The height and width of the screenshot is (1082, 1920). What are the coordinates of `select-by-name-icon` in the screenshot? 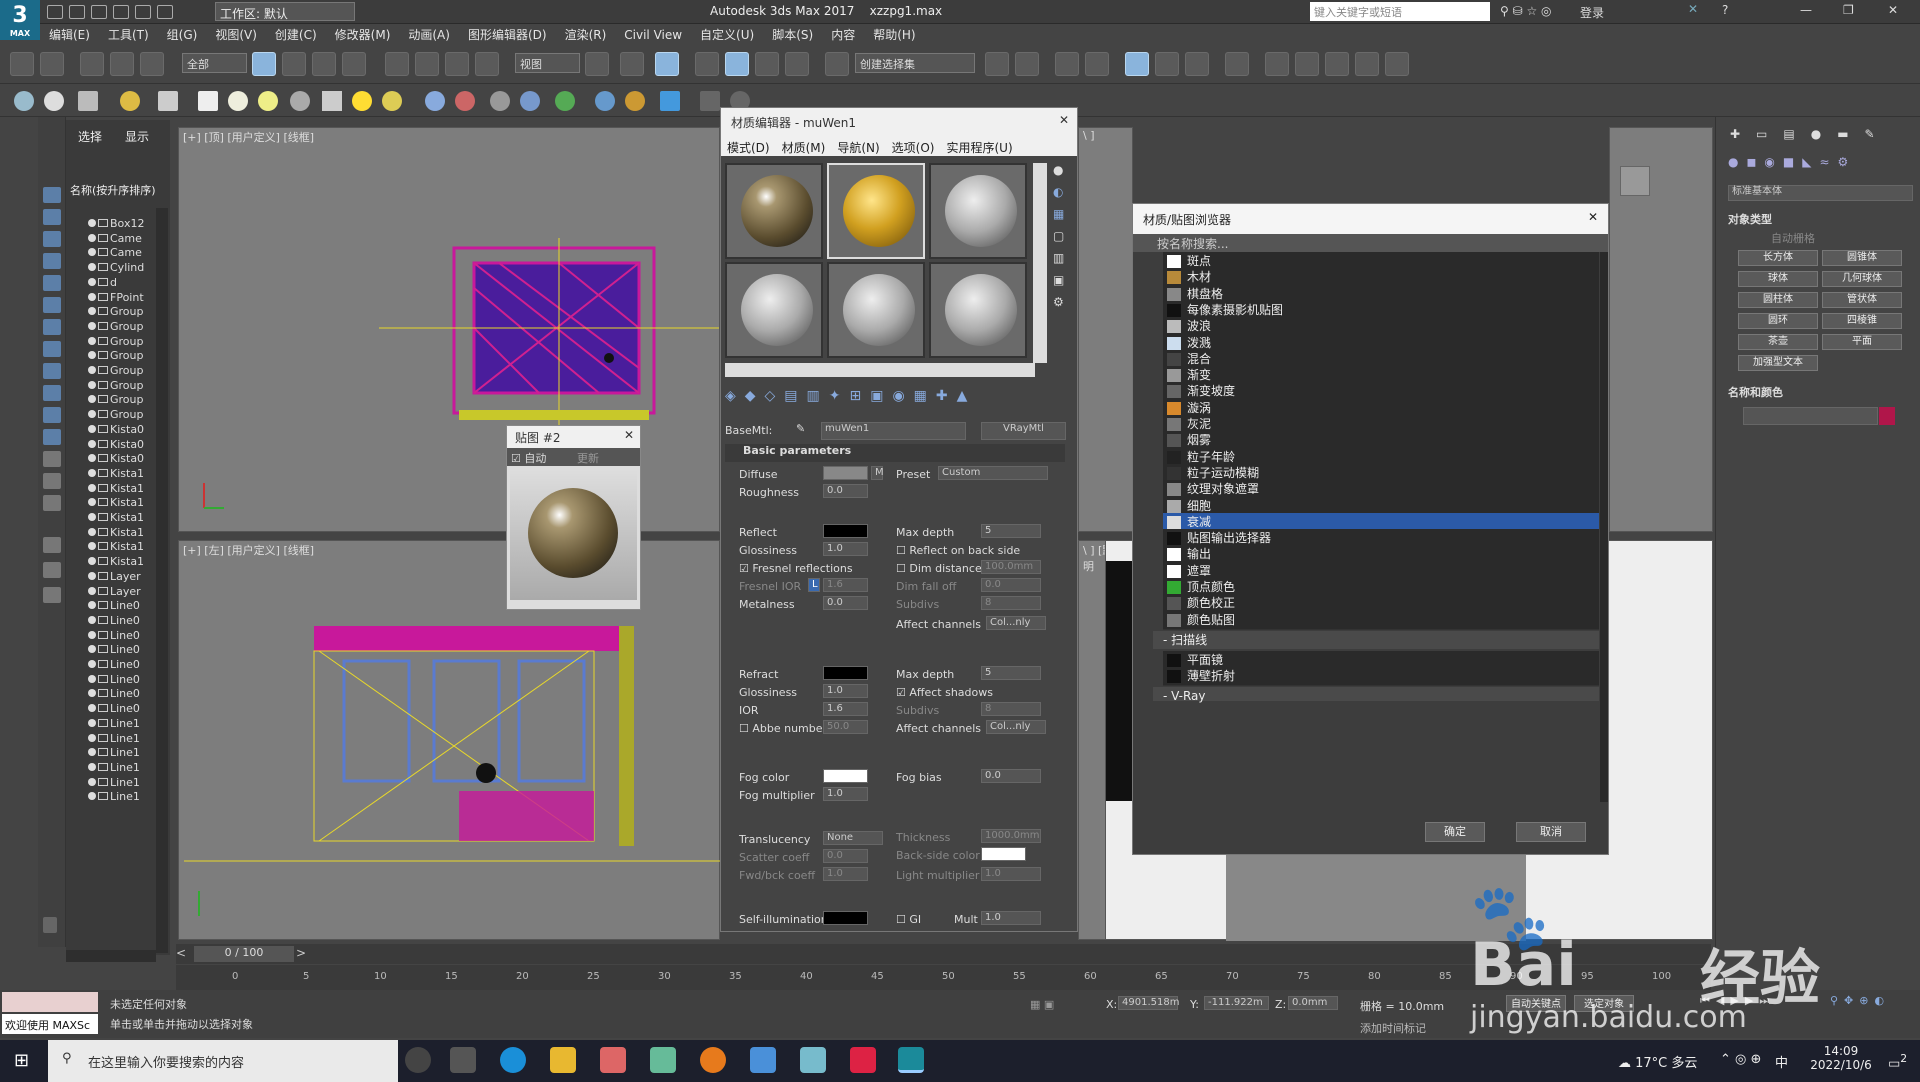 It's located at (294, 64).